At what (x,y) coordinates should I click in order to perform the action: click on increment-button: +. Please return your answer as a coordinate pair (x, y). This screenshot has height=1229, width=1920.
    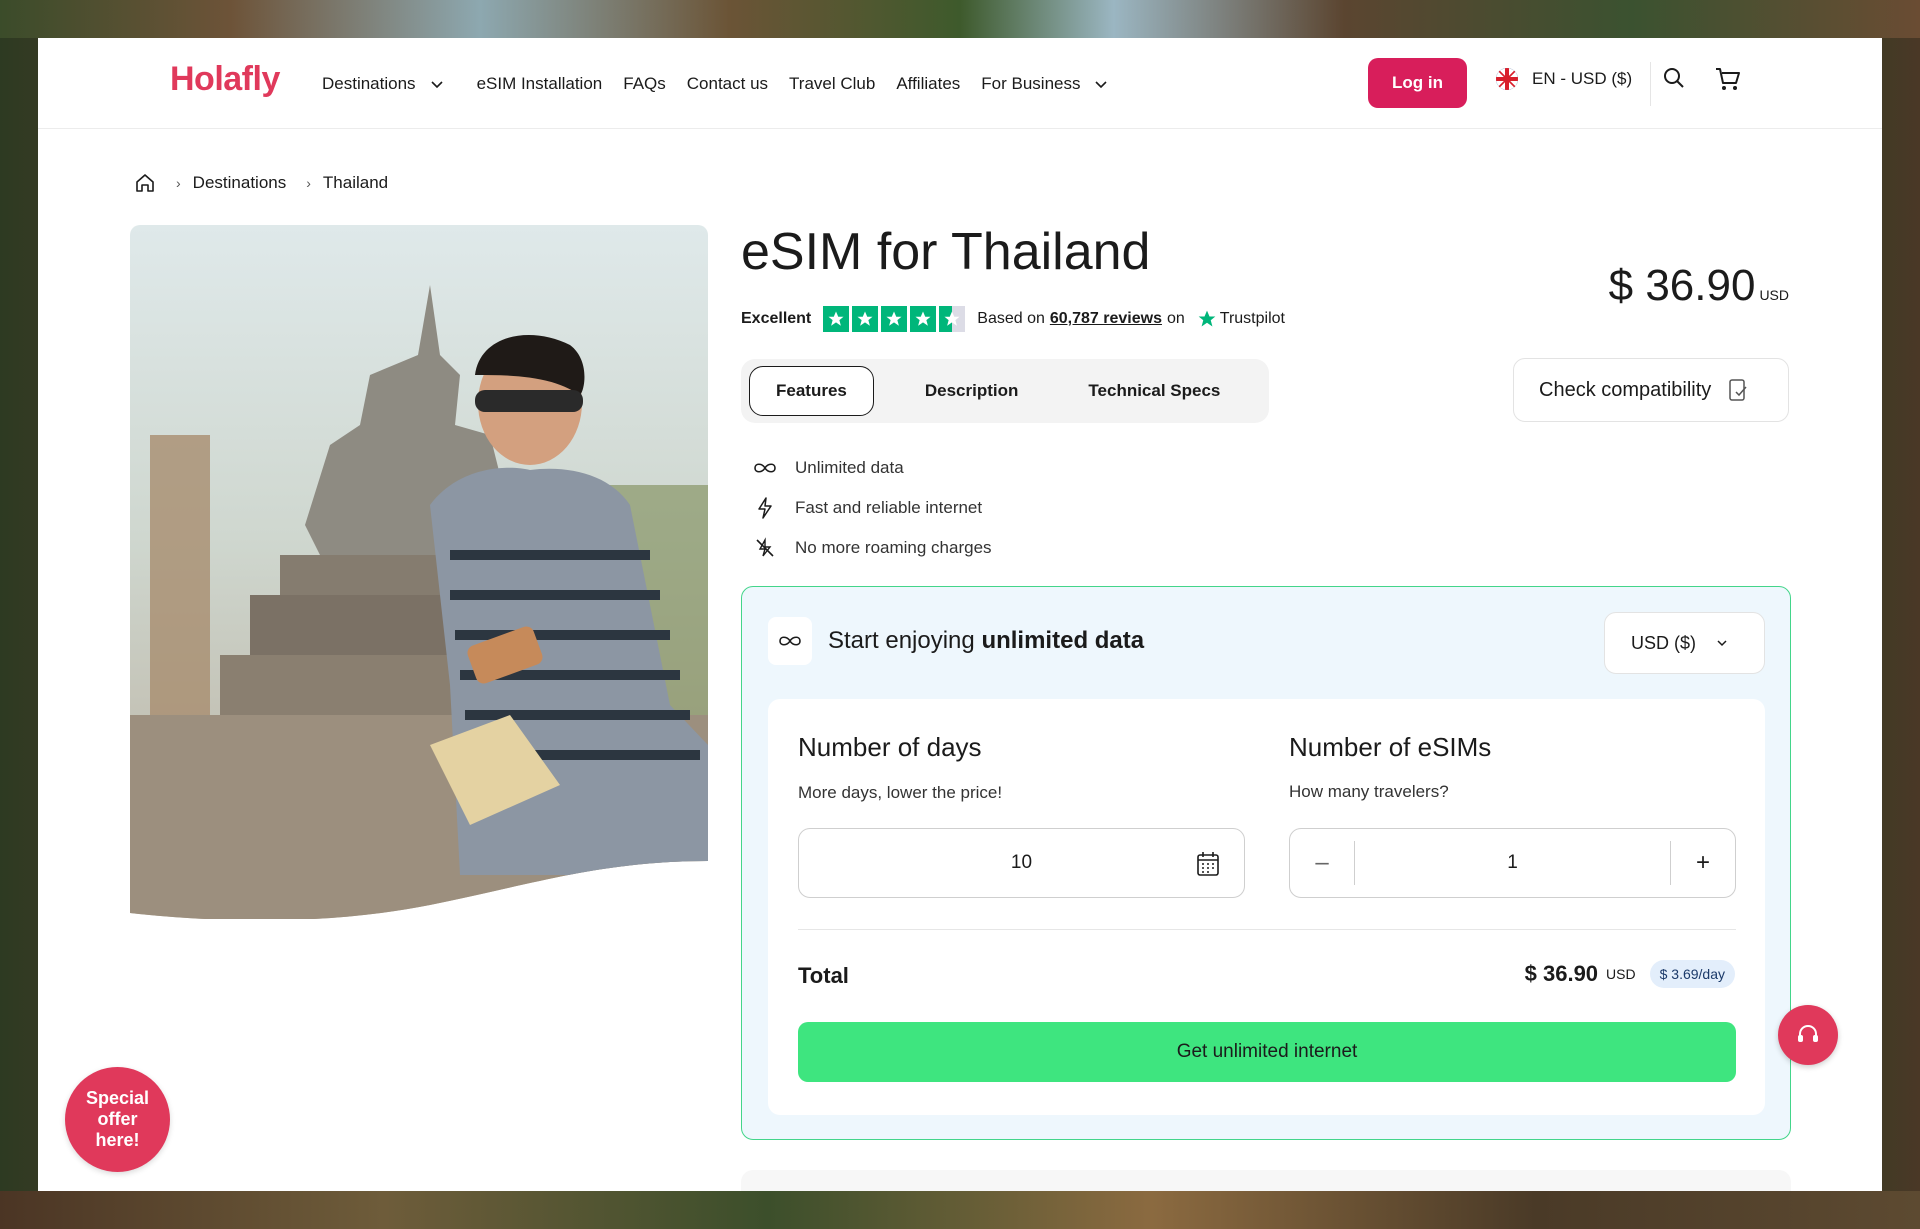
    Looking at the image, I should click on (1703, 863).